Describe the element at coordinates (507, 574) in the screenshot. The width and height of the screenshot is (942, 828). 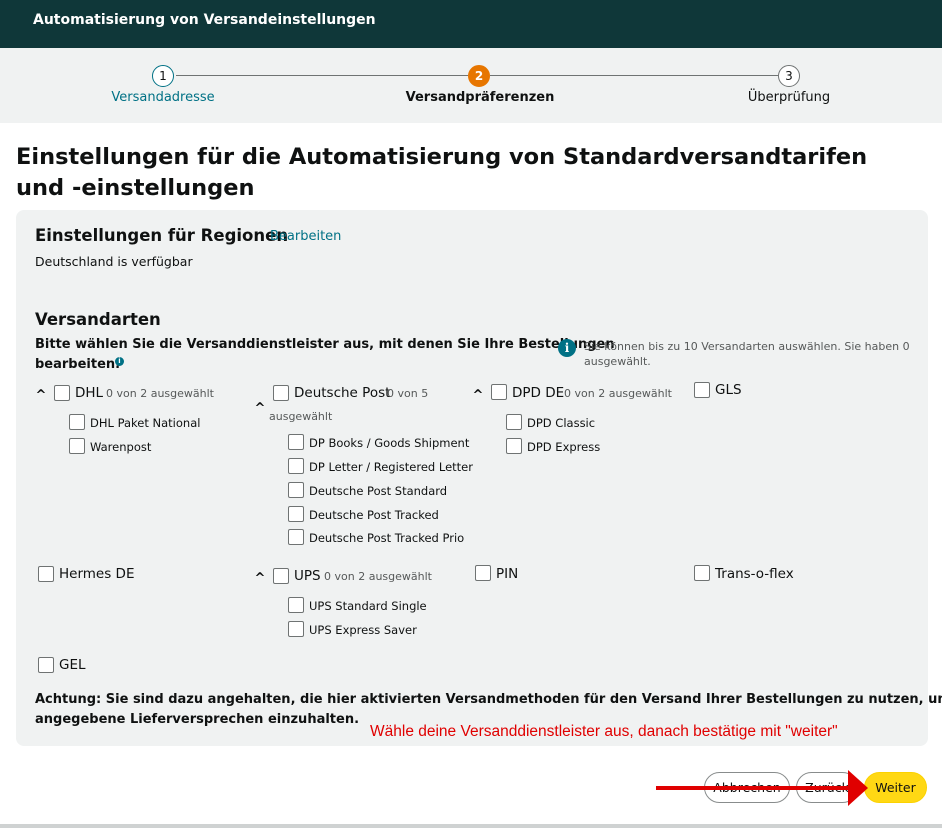
I see `pin-label: PIN` at that location.